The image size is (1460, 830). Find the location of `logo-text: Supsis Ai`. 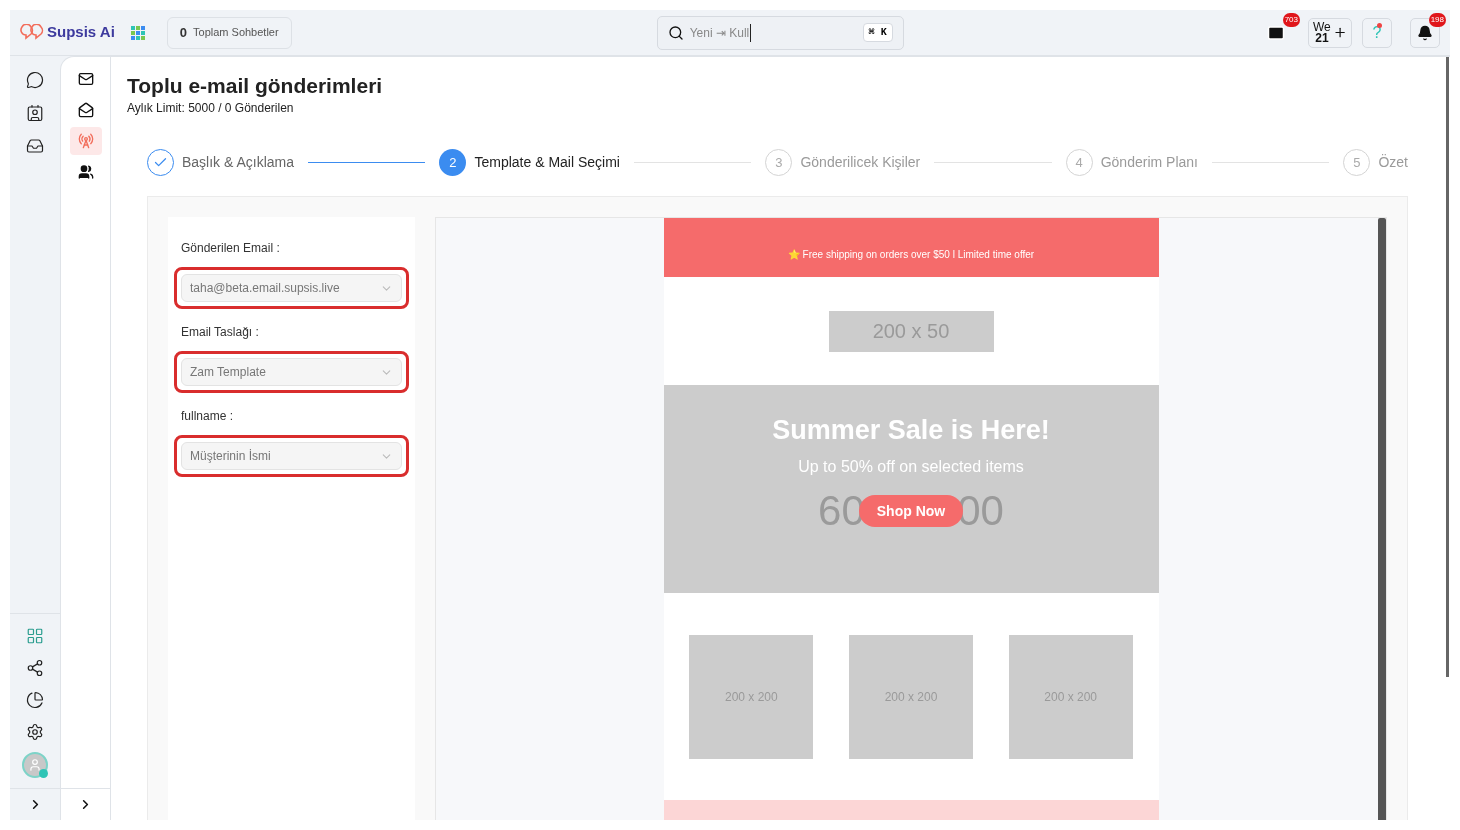

logo-text: Supsis Ai is located at coordinates (81, 32).